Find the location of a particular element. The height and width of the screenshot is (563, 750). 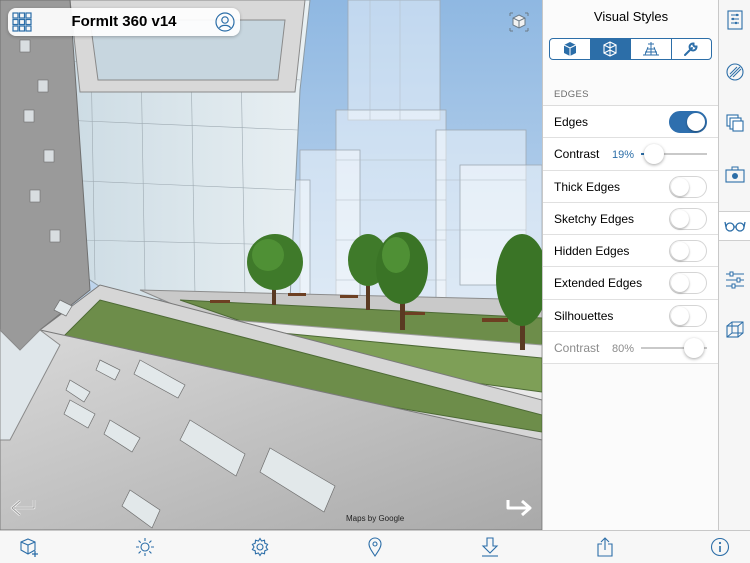

user-icon is located at coordinates (225, 22).